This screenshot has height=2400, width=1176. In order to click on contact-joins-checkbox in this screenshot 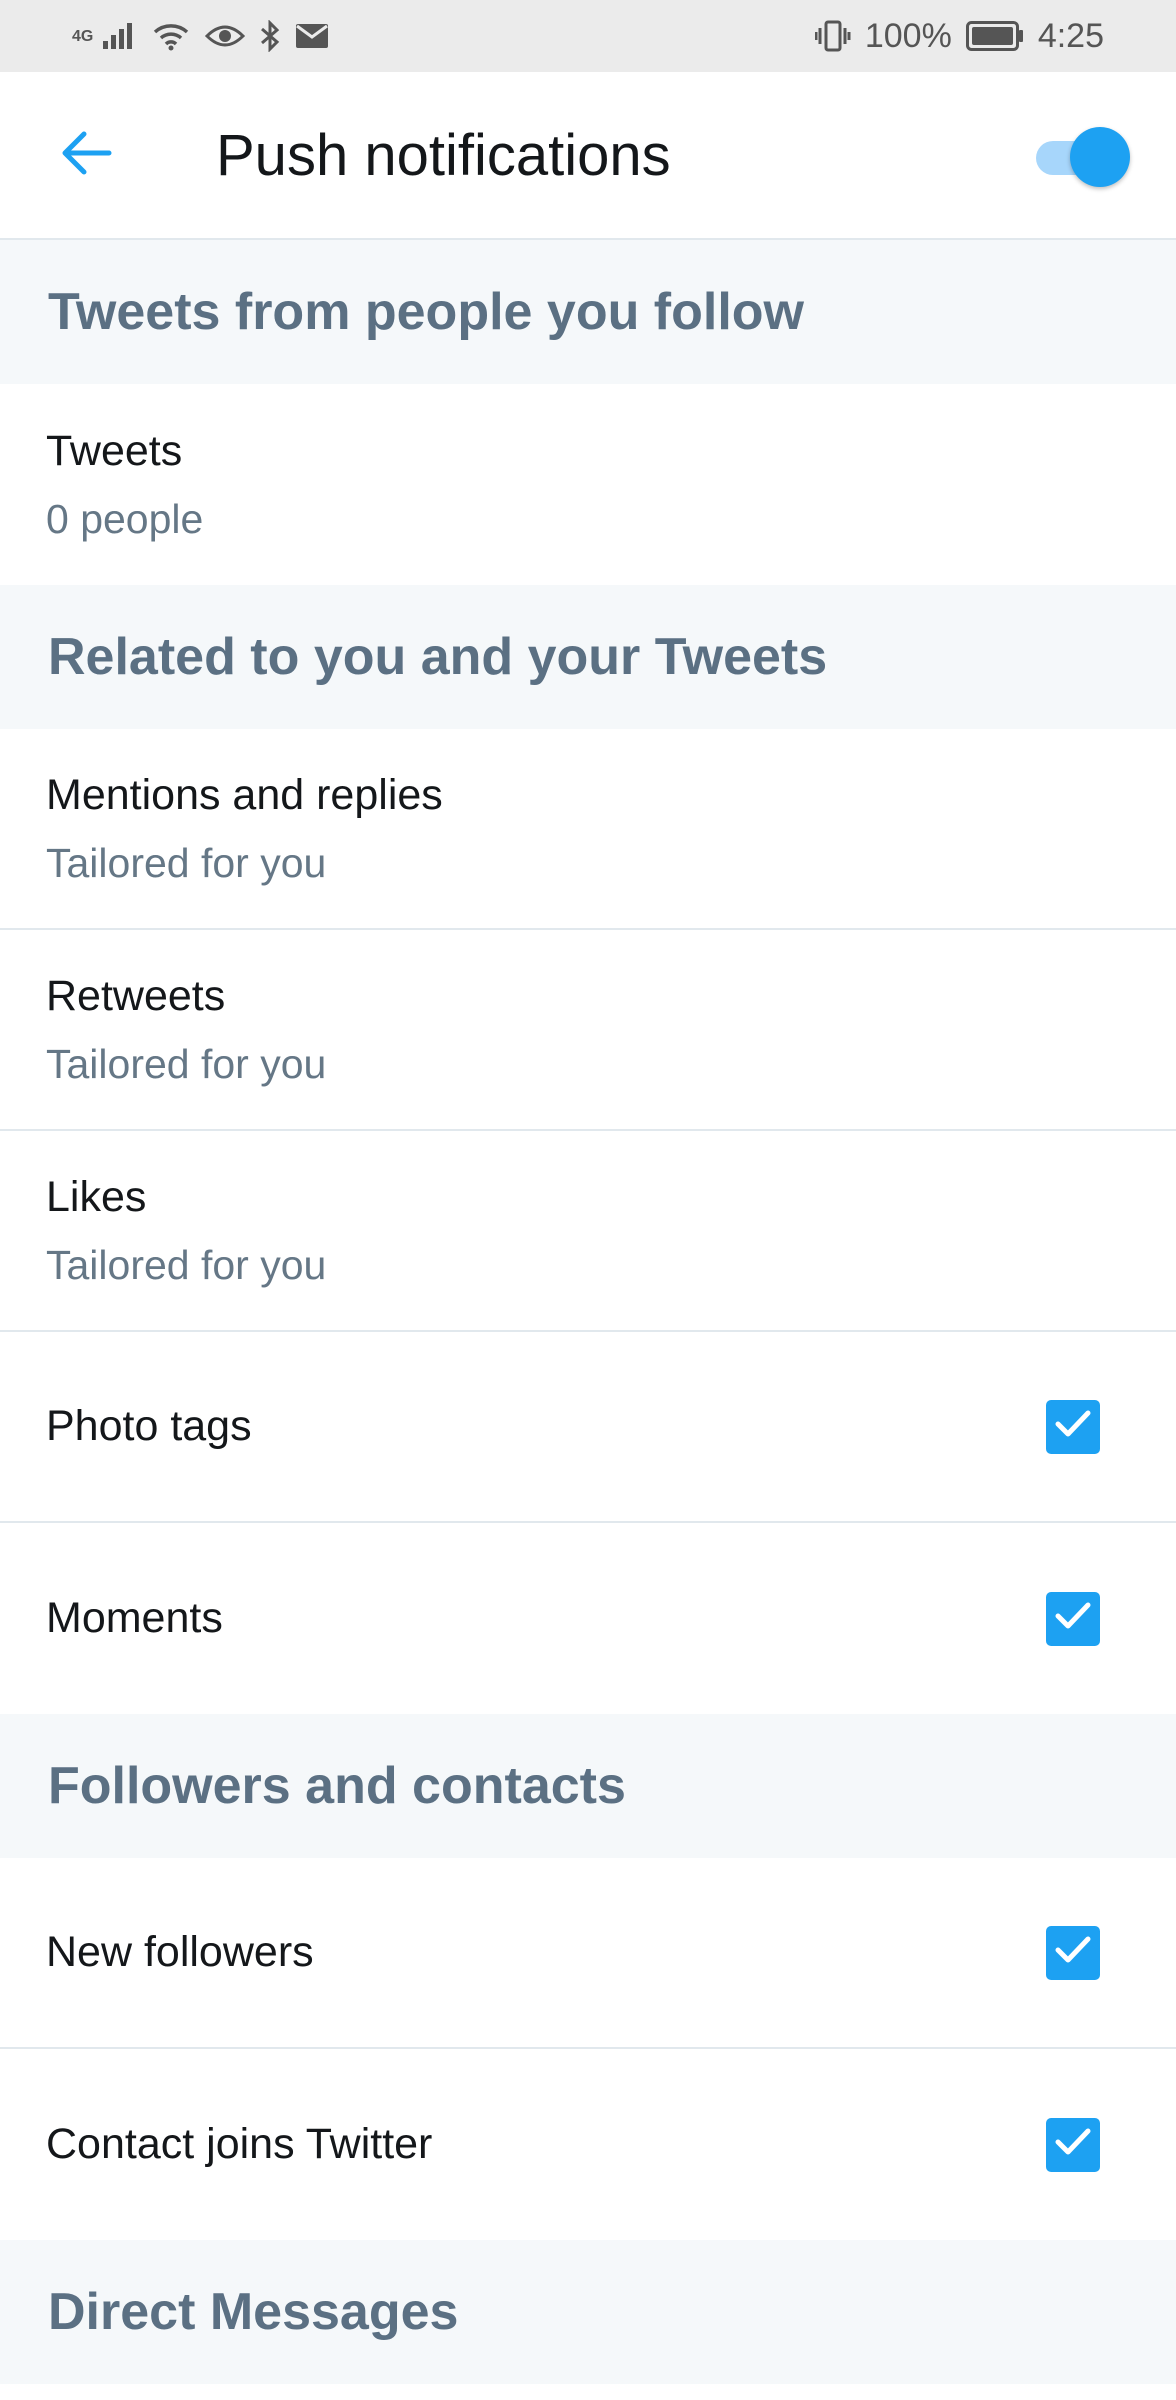, I will do `click(1073, 2144)`.